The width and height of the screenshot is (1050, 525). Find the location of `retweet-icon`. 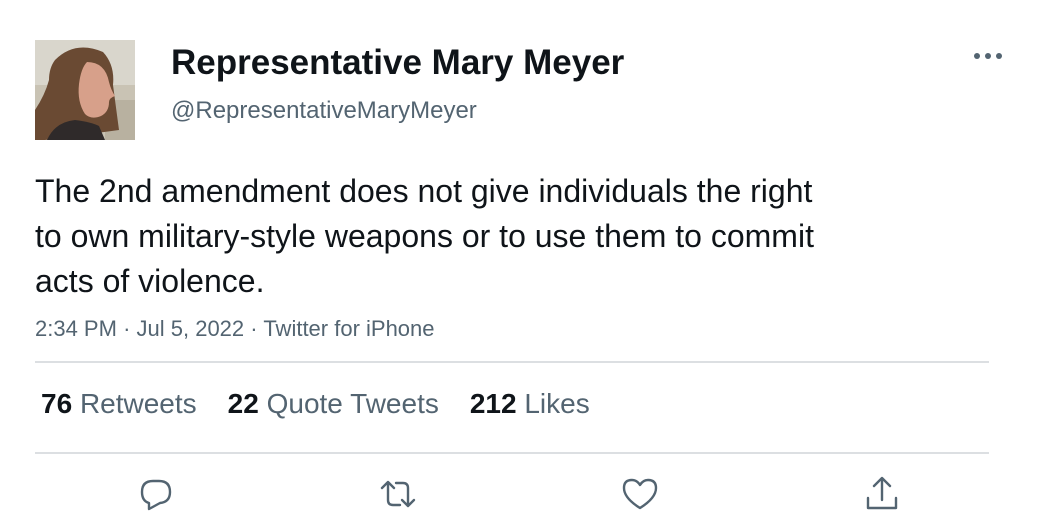

retweet-icon is located at coordinates (398, 494).